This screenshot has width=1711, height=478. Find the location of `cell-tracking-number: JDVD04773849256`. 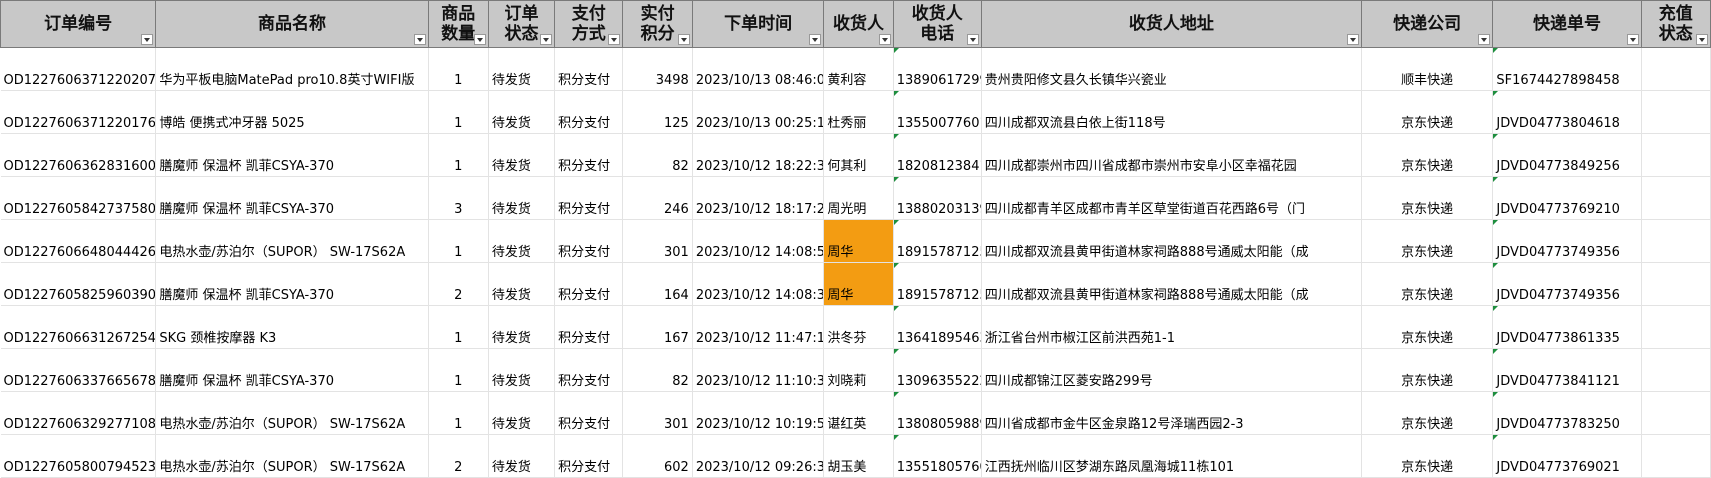

cell-tracking-number: JDVD04773849256 is located at coordinates (1567, 155).